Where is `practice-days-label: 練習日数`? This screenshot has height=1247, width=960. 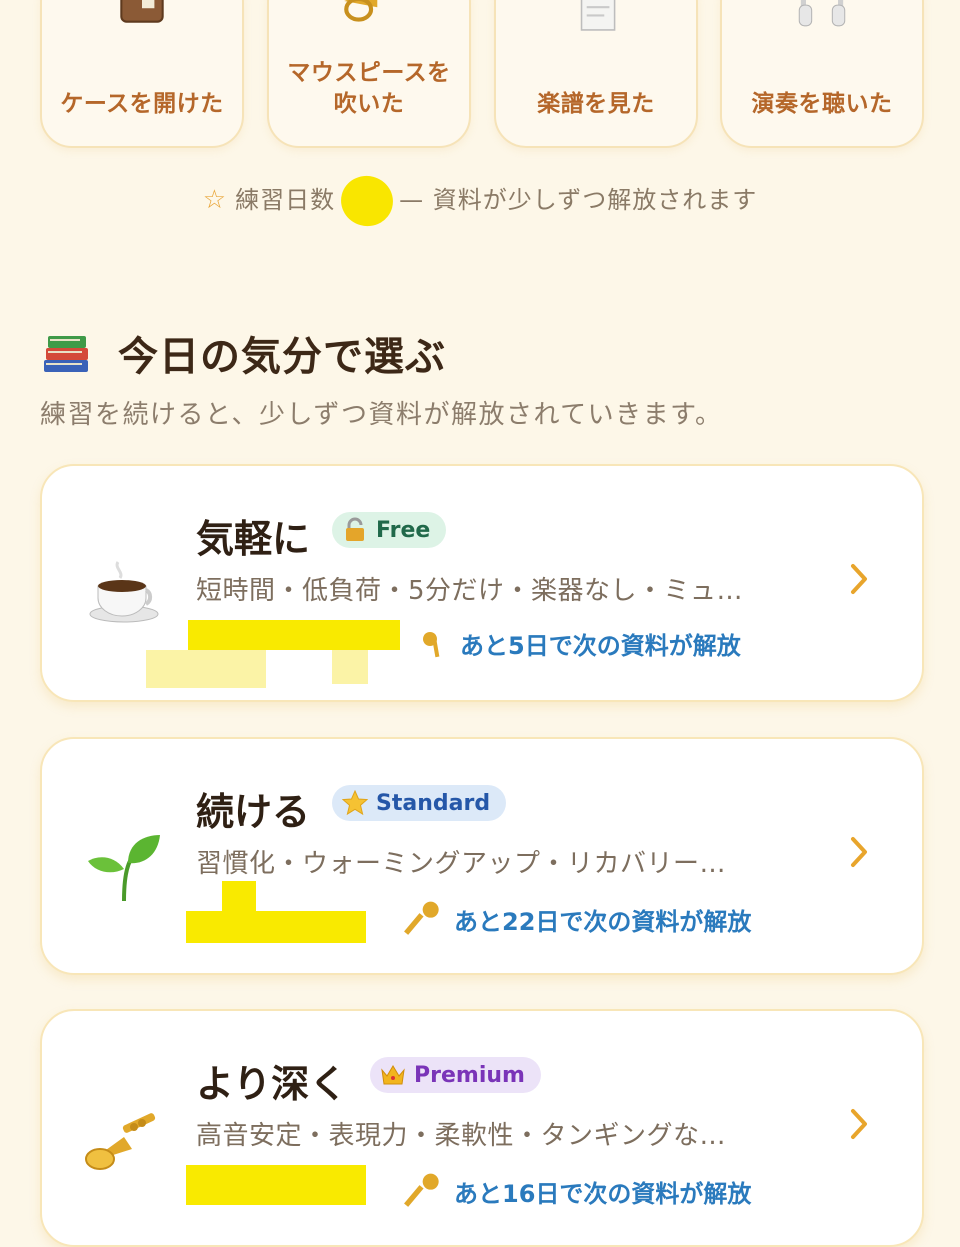 practice-days-label: 練習日数 is located at coordinates (285, 200).